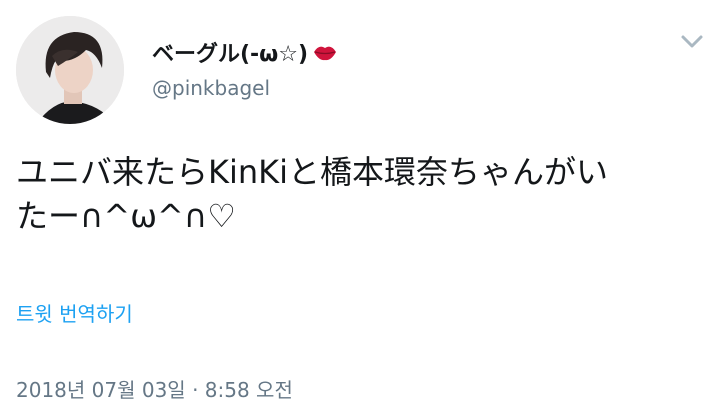 The width and height of the screenshot is (720, 417). What do you see at coordinates (126, 216) in the screenshot?
I see `tweet-text-line-2: たー∩^ω^∩♡` at bounding box center [126, 216].